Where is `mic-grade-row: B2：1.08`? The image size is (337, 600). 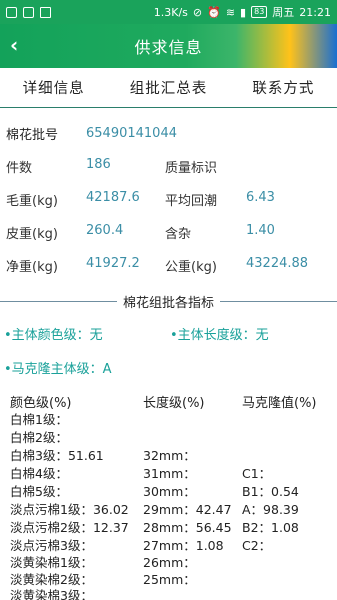 mic-grade-row: B2：1.08 is located at coordinates (270, 527).